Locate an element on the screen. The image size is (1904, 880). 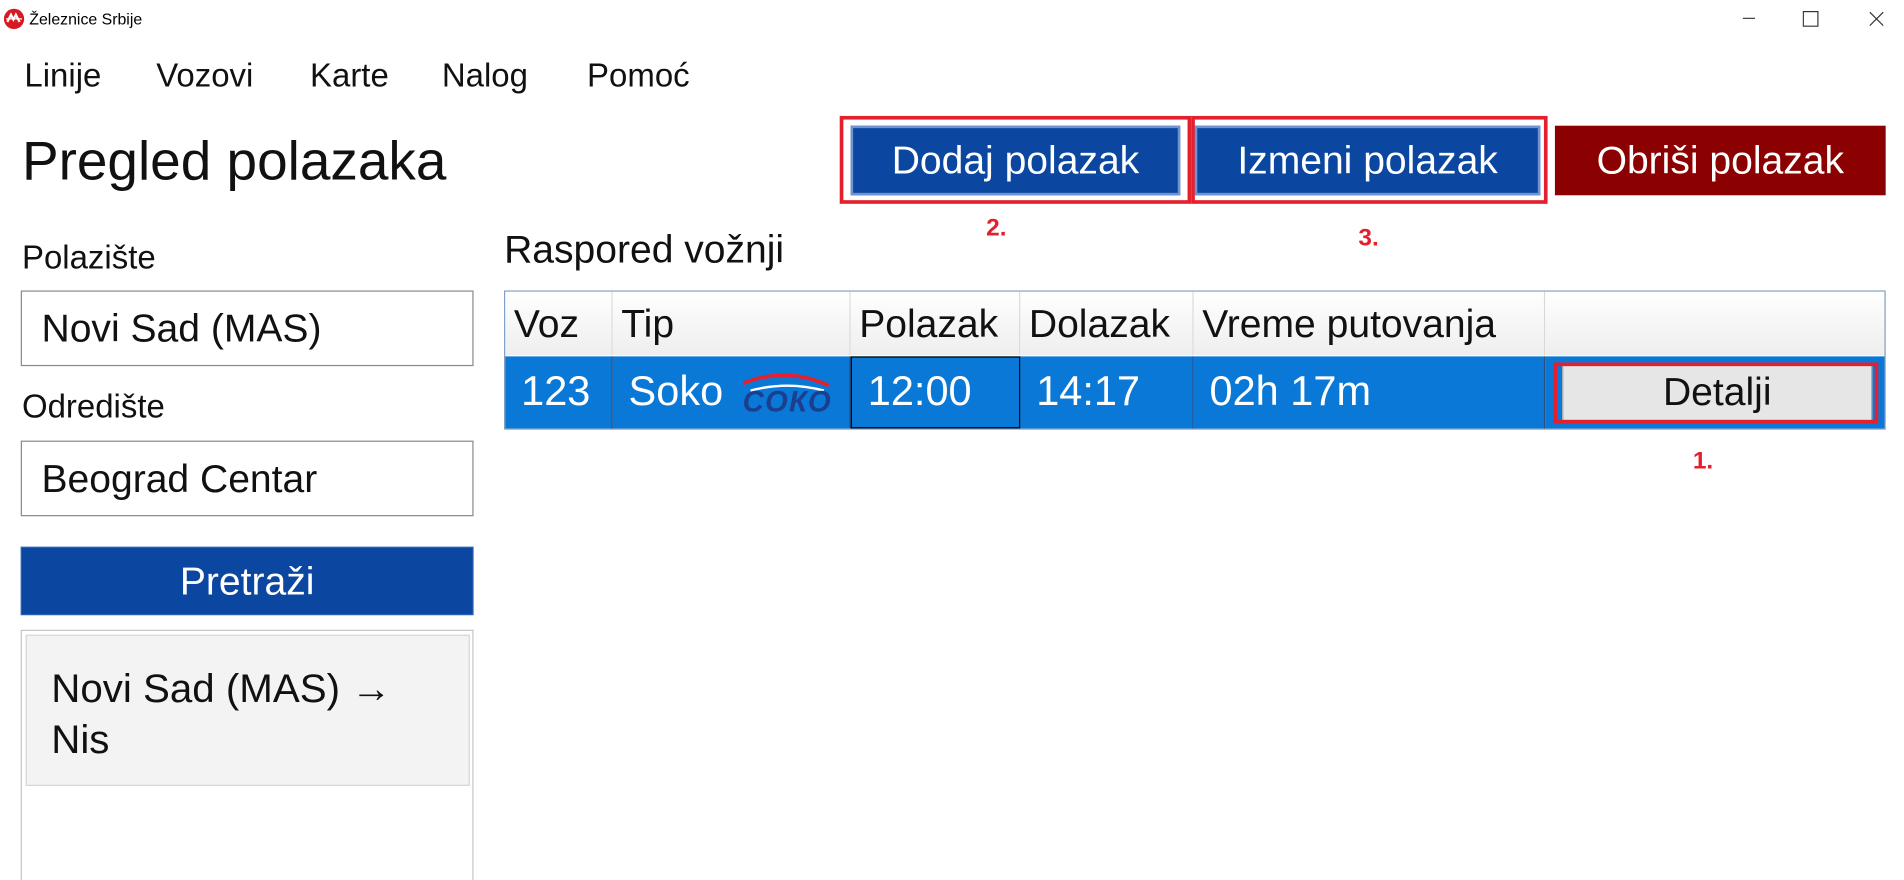
search-button: Pretraži is located at coordinates (247, 581).